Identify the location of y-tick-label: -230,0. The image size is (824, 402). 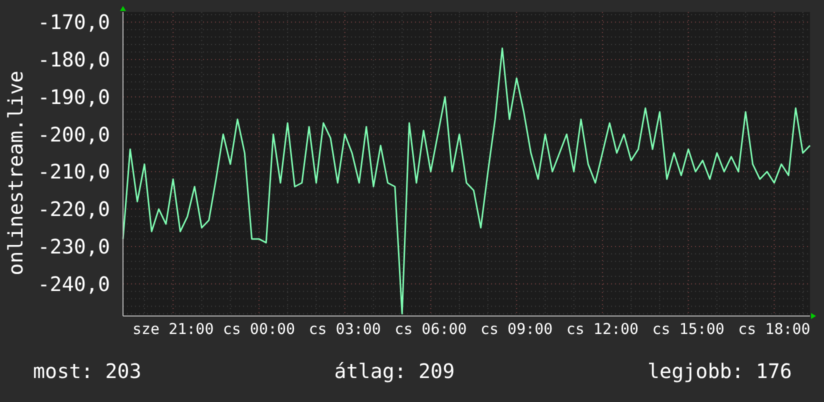
(74, 246).